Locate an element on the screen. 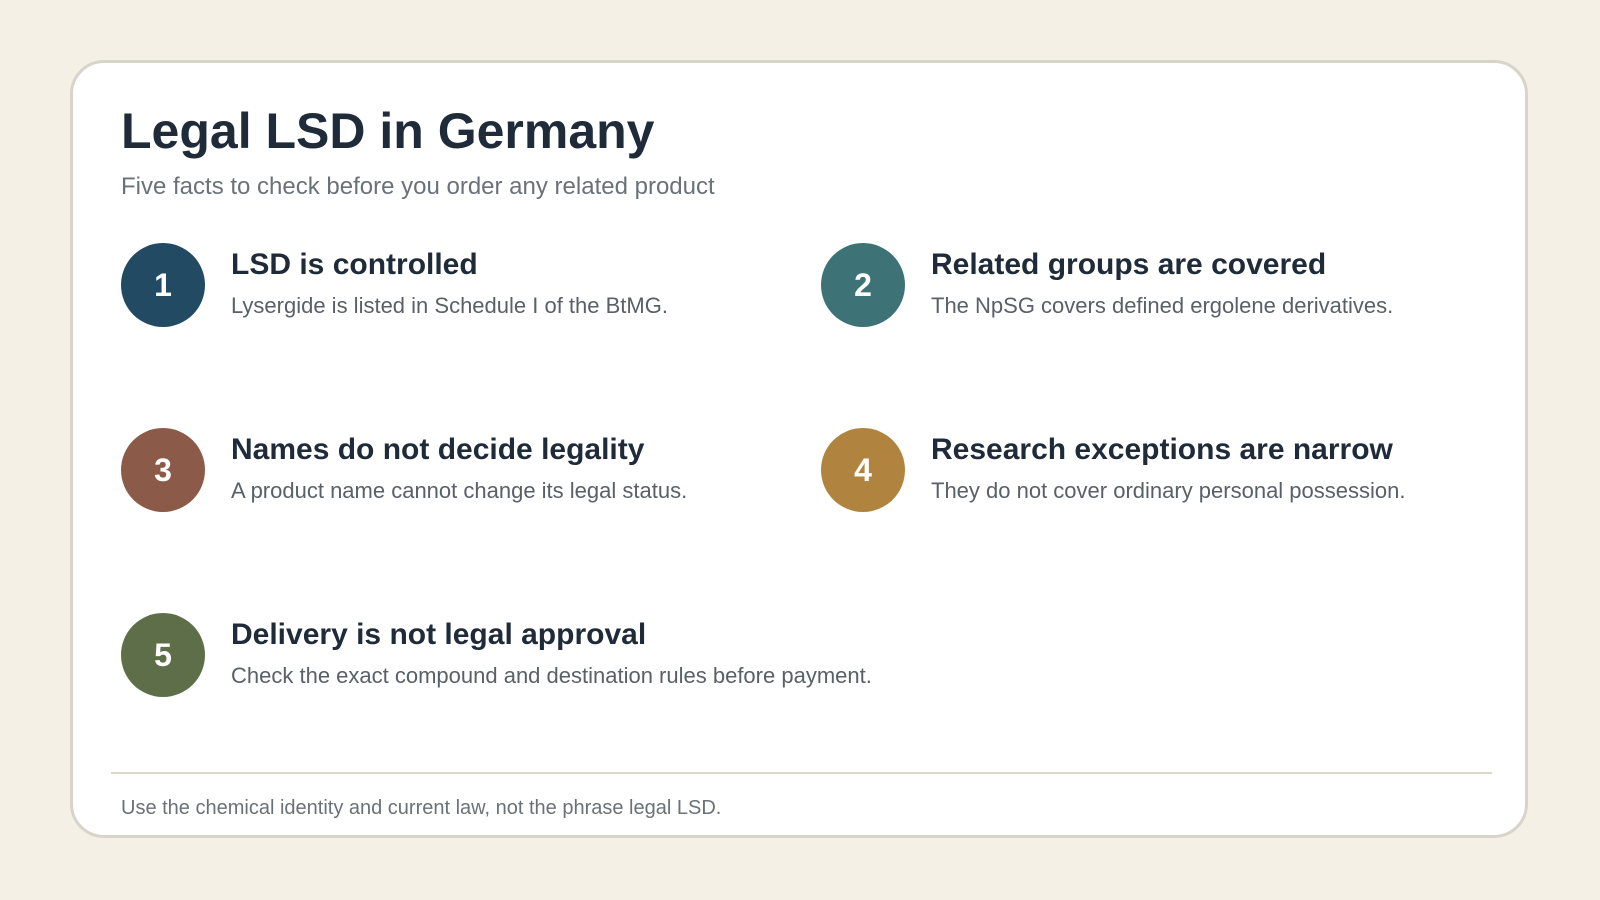 Image resolution: width=1600 pixels, height=900 pixels. divider is located at coordinates (801, 773).